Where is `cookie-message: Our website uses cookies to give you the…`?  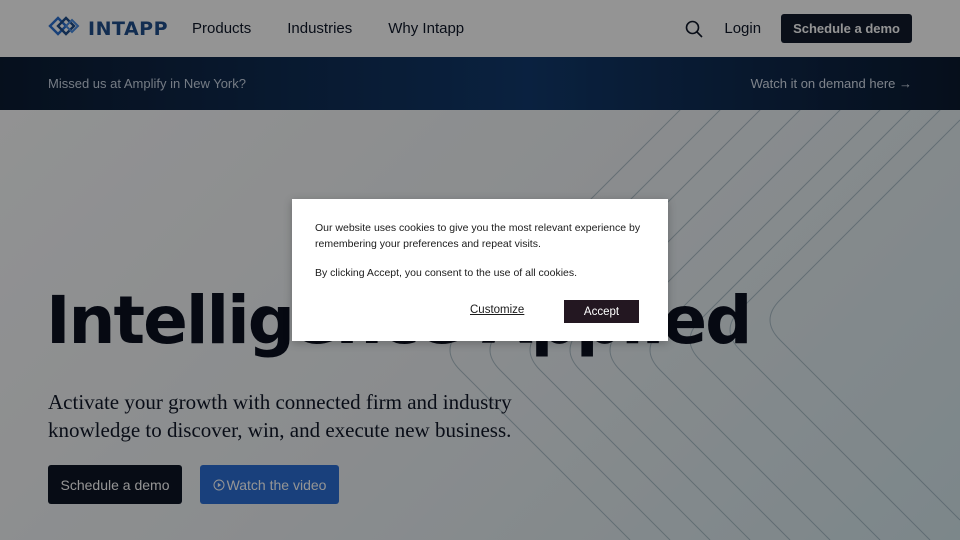
cookie-message: Our website uses cookies to give you the… is located at coordinates (478, 236).